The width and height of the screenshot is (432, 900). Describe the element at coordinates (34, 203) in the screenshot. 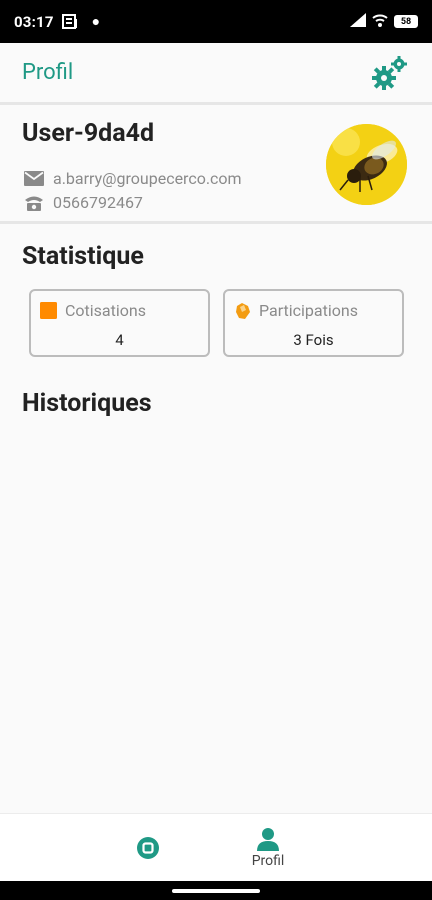

I see `phone-icon` at that location.